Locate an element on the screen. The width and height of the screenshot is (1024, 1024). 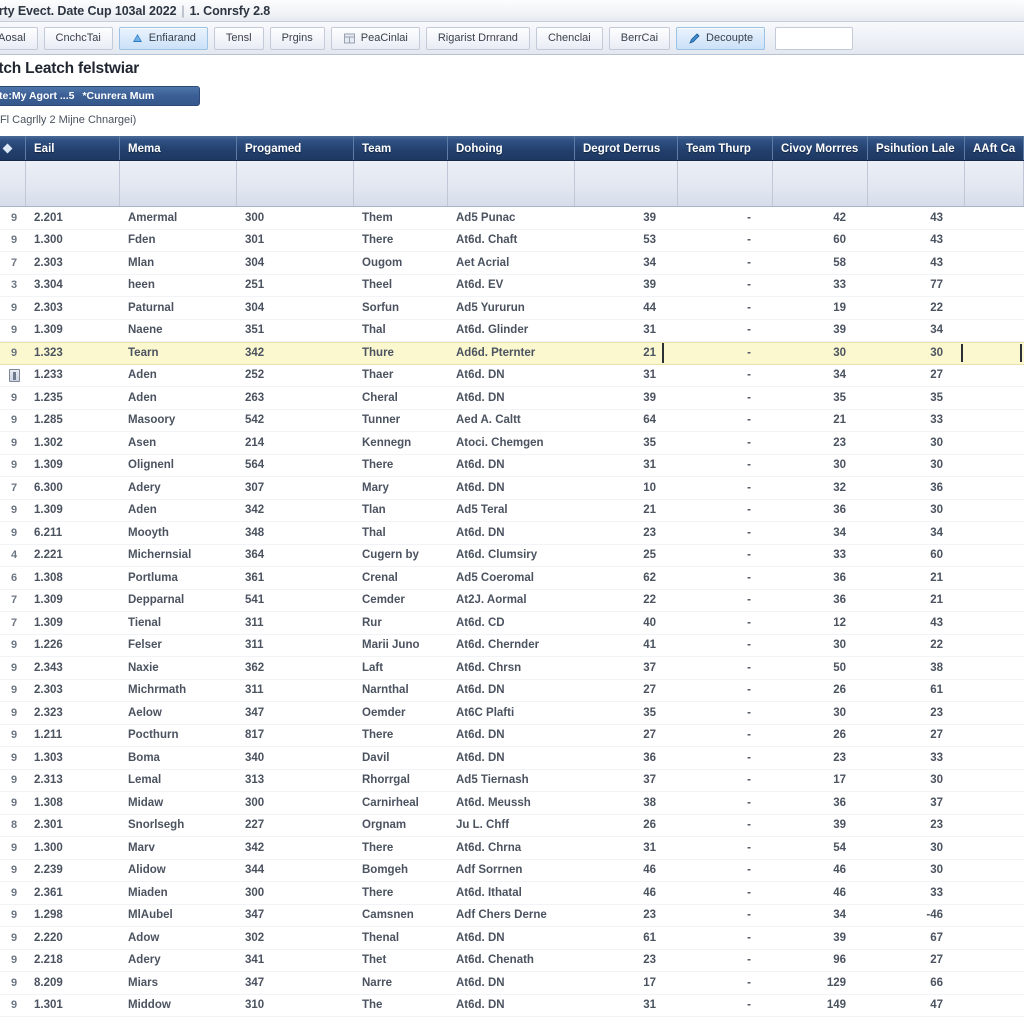
table-row: 1.233 Aden 252 Thaer At6d. DN 31 - 34 27 is located at coordinates (512, 376).